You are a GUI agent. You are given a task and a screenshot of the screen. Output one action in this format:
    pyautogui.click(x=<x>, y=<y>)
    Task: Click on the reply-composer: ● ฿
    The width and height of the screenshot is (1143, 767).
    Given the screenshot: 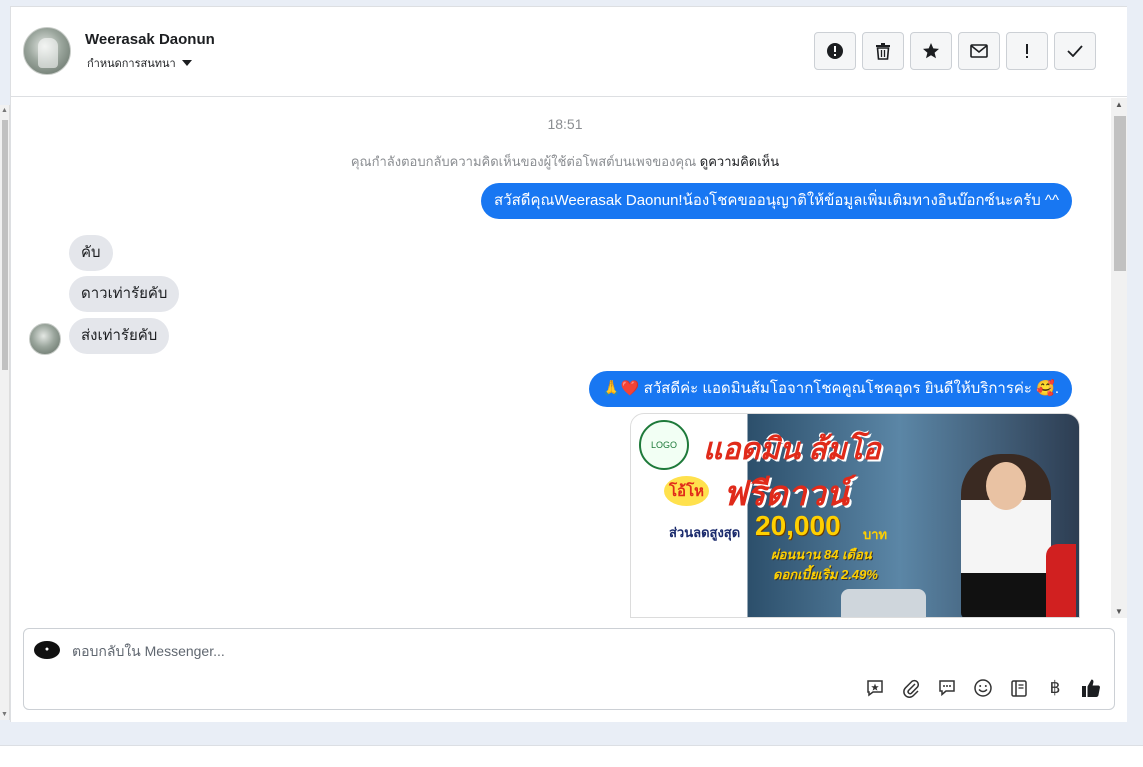 What is the action you would take?
    pyautogui.click(x=569, y=669)
    